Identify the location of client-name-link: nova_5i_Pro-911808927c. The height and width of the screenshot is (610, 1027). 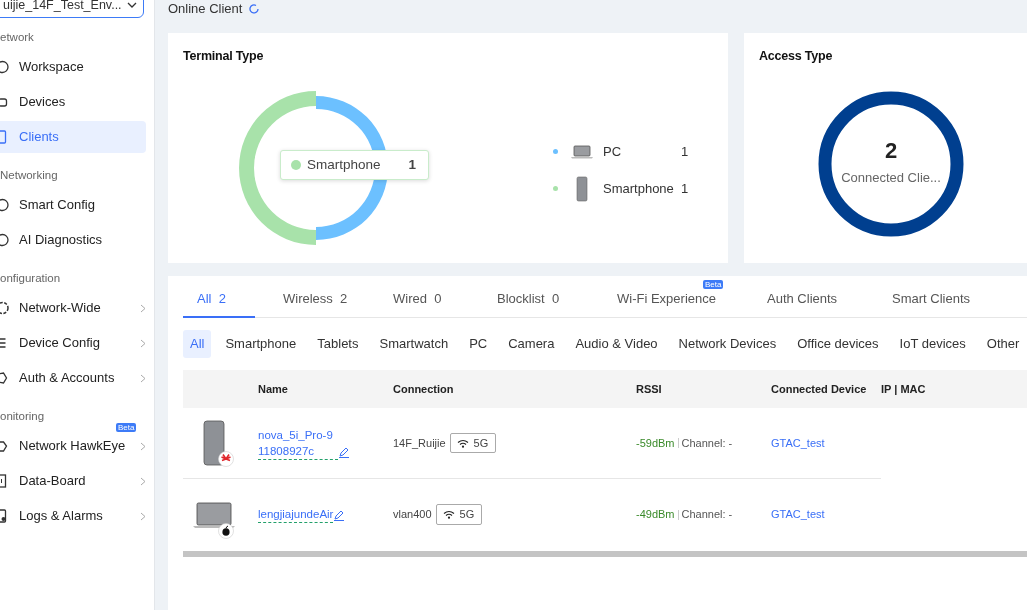
(298, 443).